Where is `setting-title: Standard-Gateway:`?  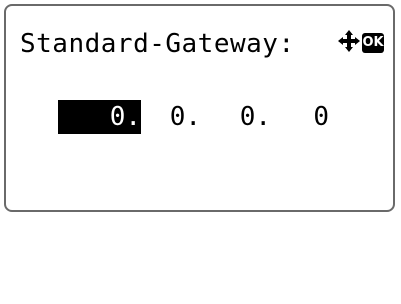
setting-title: Standard-Gateway: is located at coordinates (157, 44).